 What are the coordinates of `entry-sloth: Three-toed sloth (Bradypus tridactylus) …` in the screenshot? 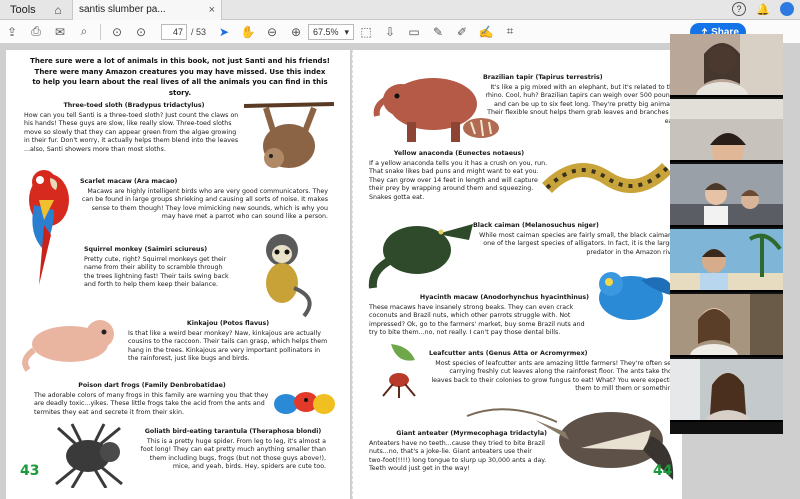 It's located at (134, 128).